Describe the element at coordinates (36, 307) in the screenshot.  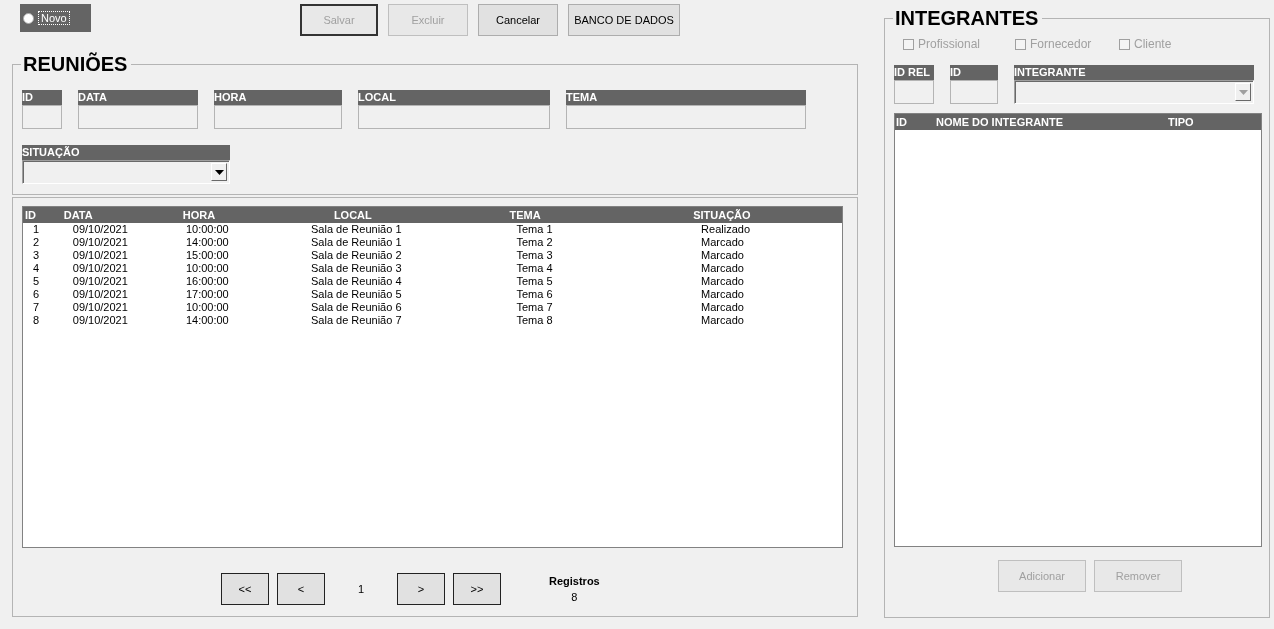
I see `table-cell-text: 7` at that location.